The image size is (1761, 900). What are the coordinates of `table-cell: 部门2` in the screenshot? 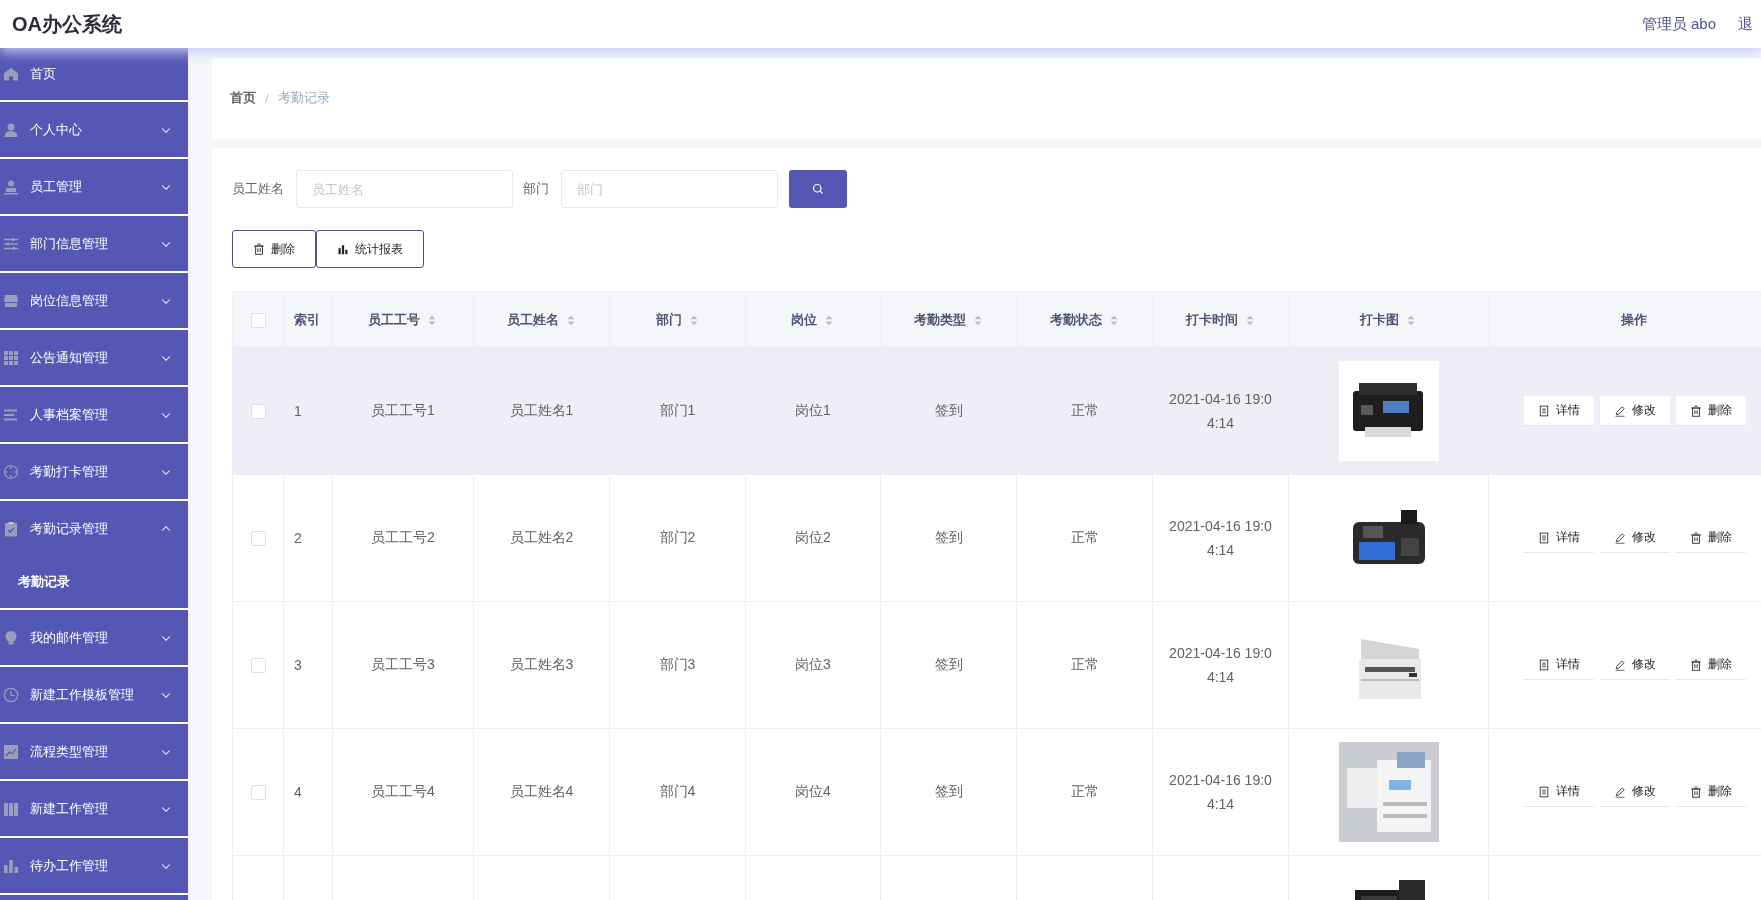 It's located at (677, 538).